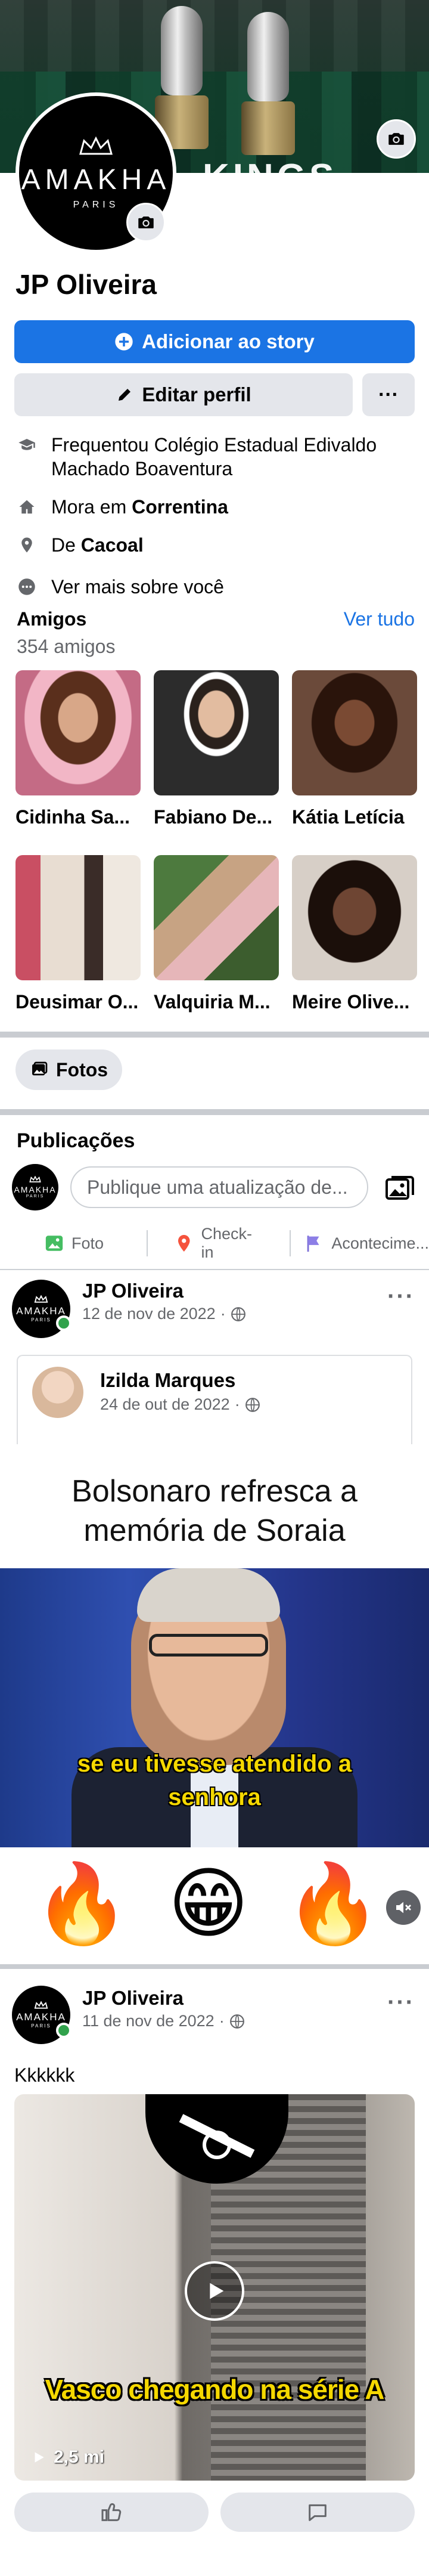  I want to click on friend-name: Kátia Letícia, so click(348, 817).